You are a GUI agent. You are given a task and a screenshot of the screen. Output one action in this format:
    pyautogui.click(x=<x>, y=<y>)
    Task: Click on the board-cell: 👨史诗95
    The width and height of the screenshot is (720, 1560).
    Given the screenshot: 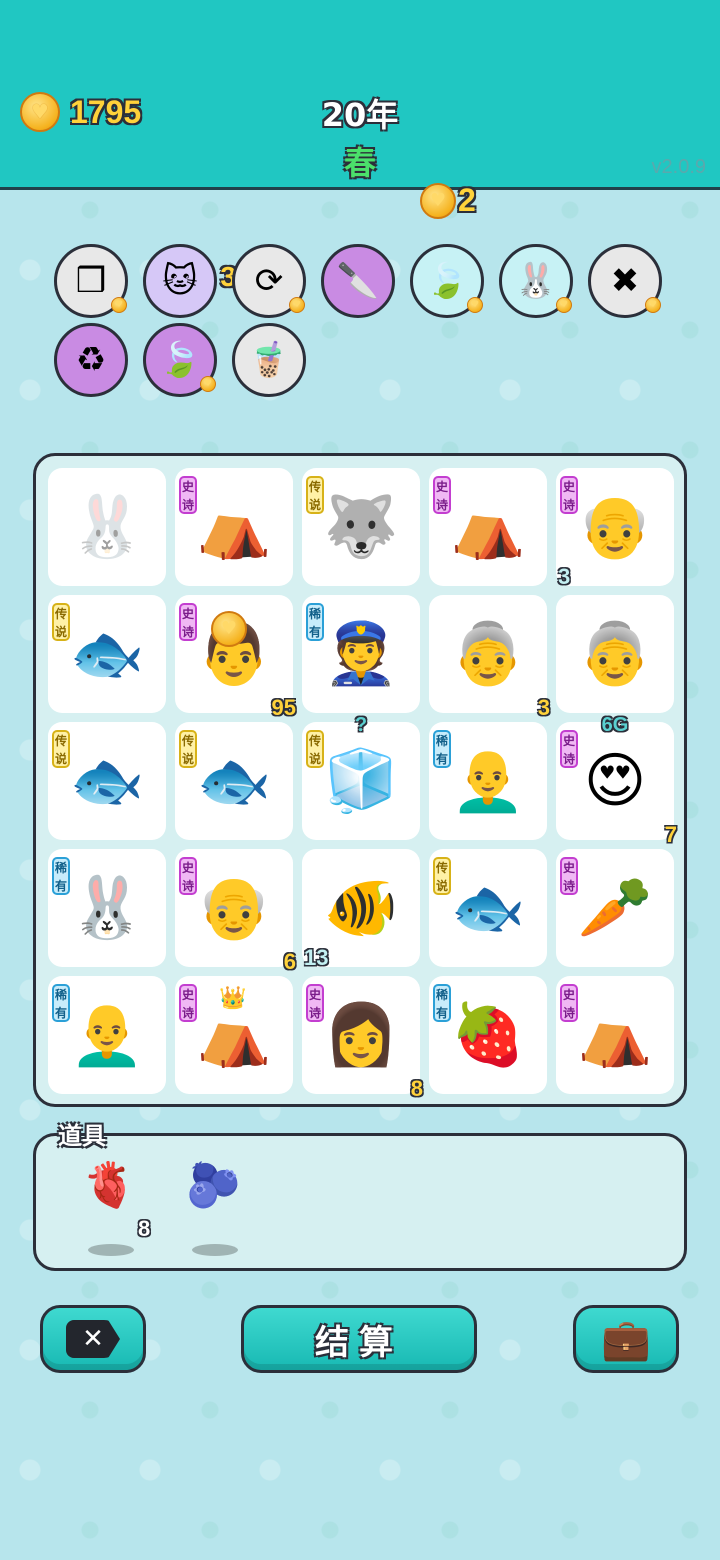 What is the action you would take?
    pyautogui.click(x=235, y=657)
    